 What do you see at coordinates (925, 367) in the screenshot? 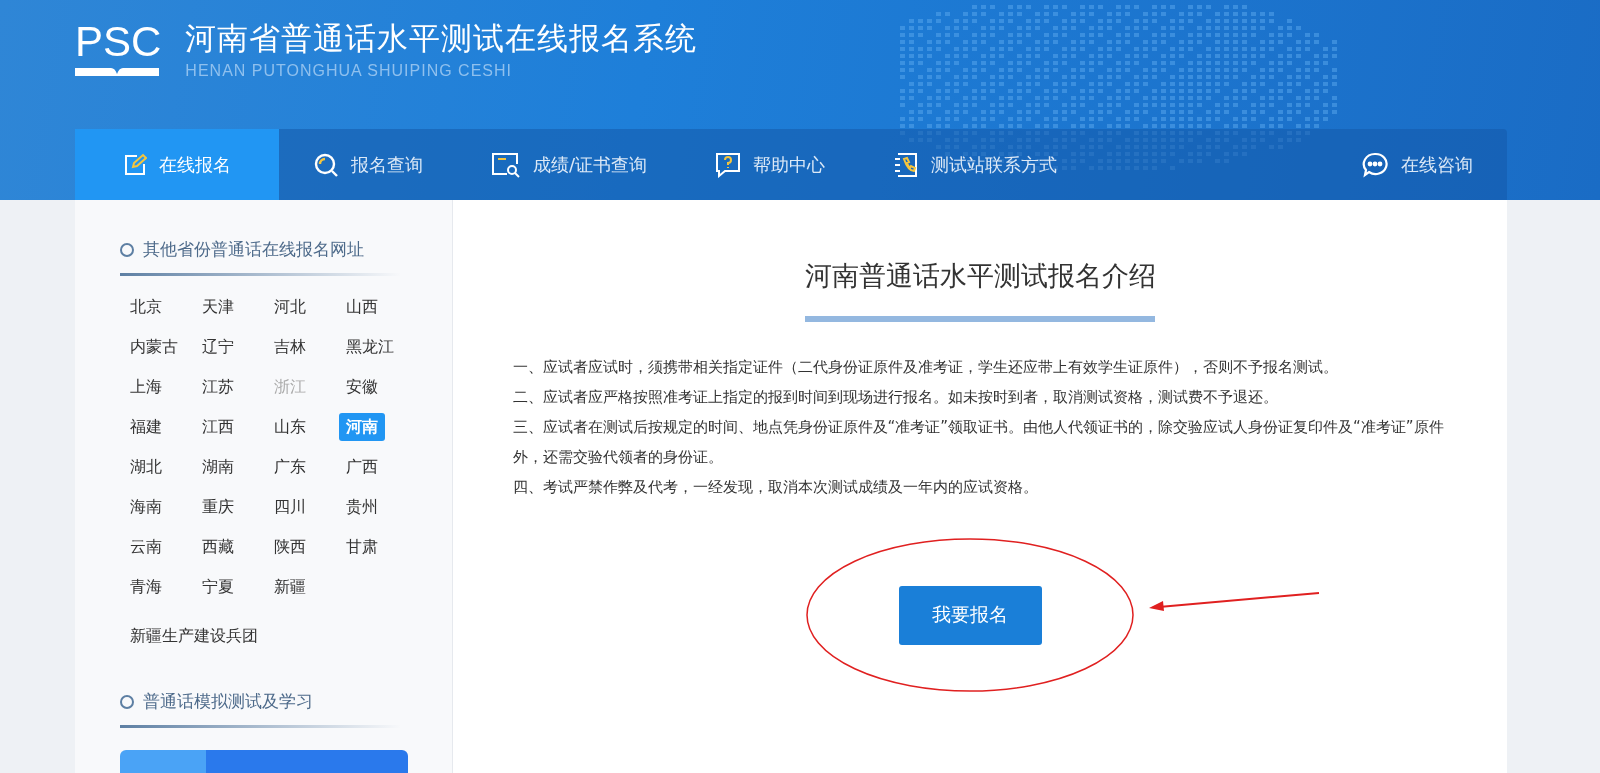
I see `rule-text: 一、应试者应试时，须携带相关指定证件（二代身份证原件及准考证，学生还应带上有效学生证原件），否则不予报名测试。` at bounding box center [925, 367].